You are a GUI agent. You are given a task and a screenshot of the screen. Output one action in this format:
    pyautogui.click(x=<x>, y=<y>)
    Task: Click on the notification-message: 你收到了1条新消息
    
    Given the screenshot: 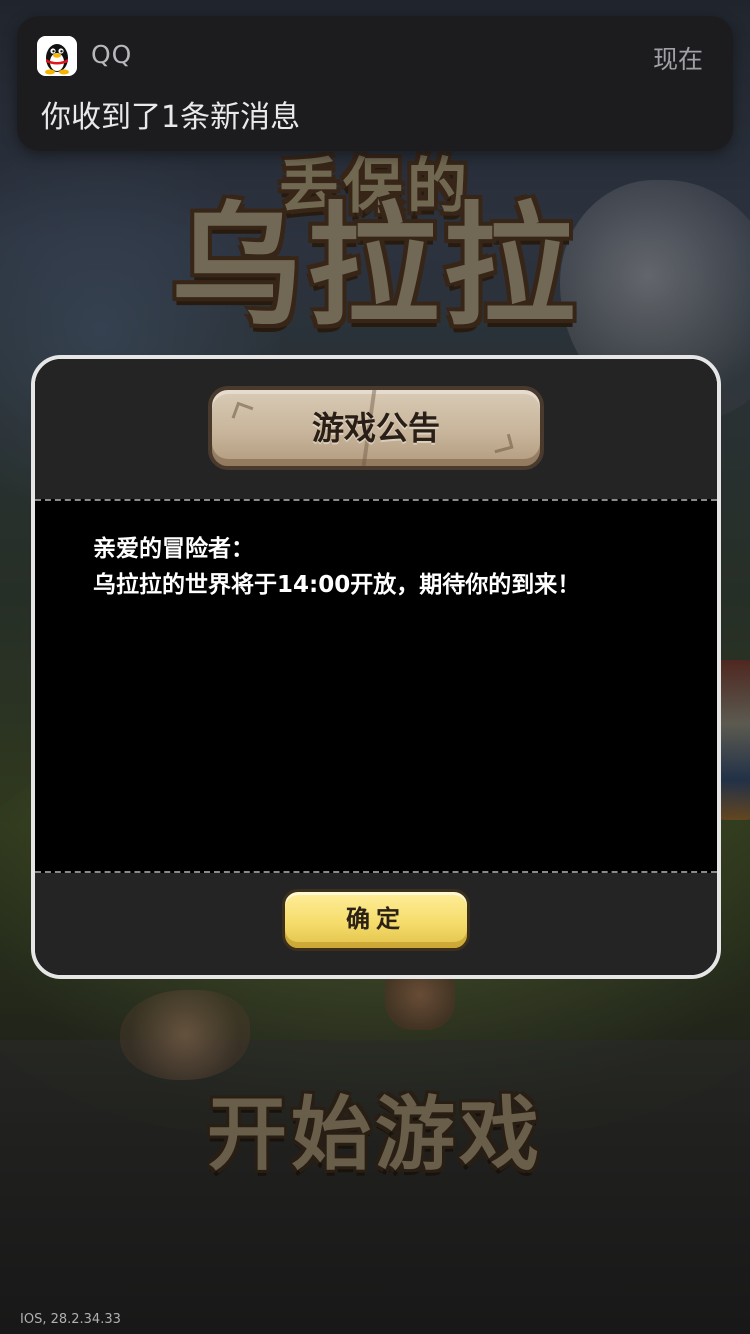 What is the action you would take?
    pyautogui.click(x=171, y=117)
    